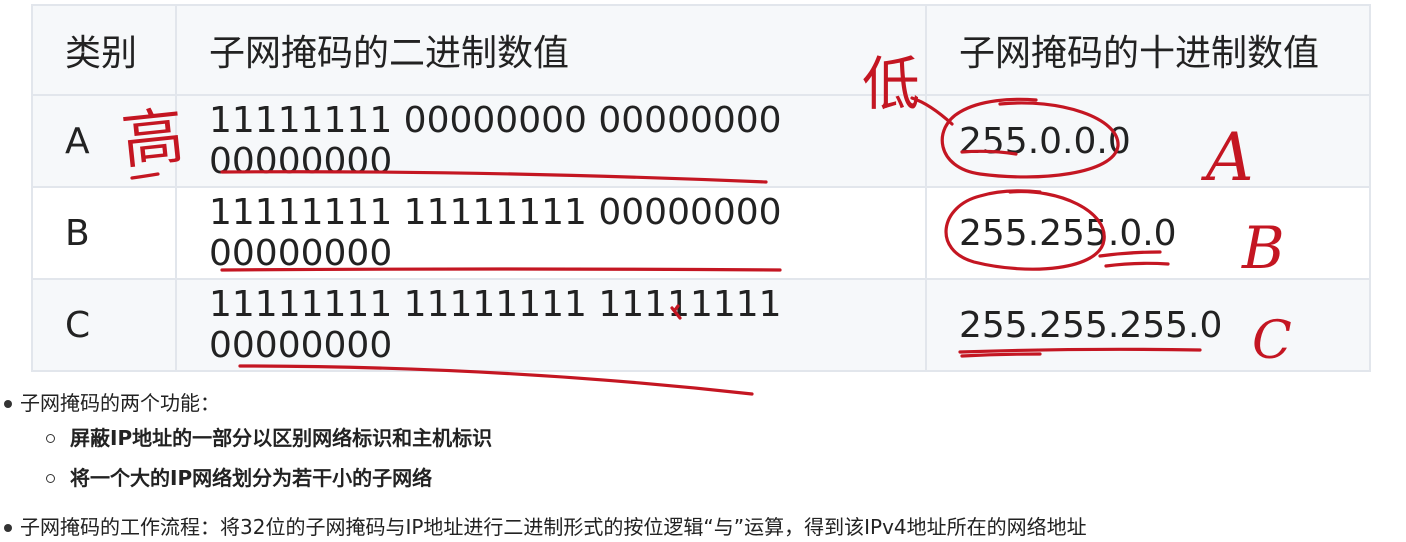 Image resolution: width=1406 pixels, height=542 pixels. What do you see at coordinates (551, 50) in the screenshot?
I see `header-binary: 子网掩码的二进制数值` at bounding box center [551, 50].